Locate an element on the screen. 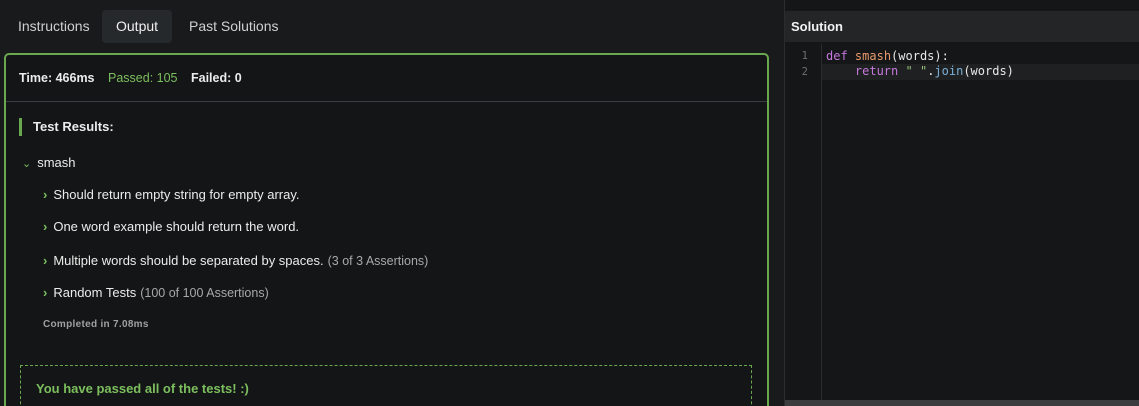 The width and height of the screenshot is (1139, 406). tab-instructions: Instructions is located at coordinates (54, 26).